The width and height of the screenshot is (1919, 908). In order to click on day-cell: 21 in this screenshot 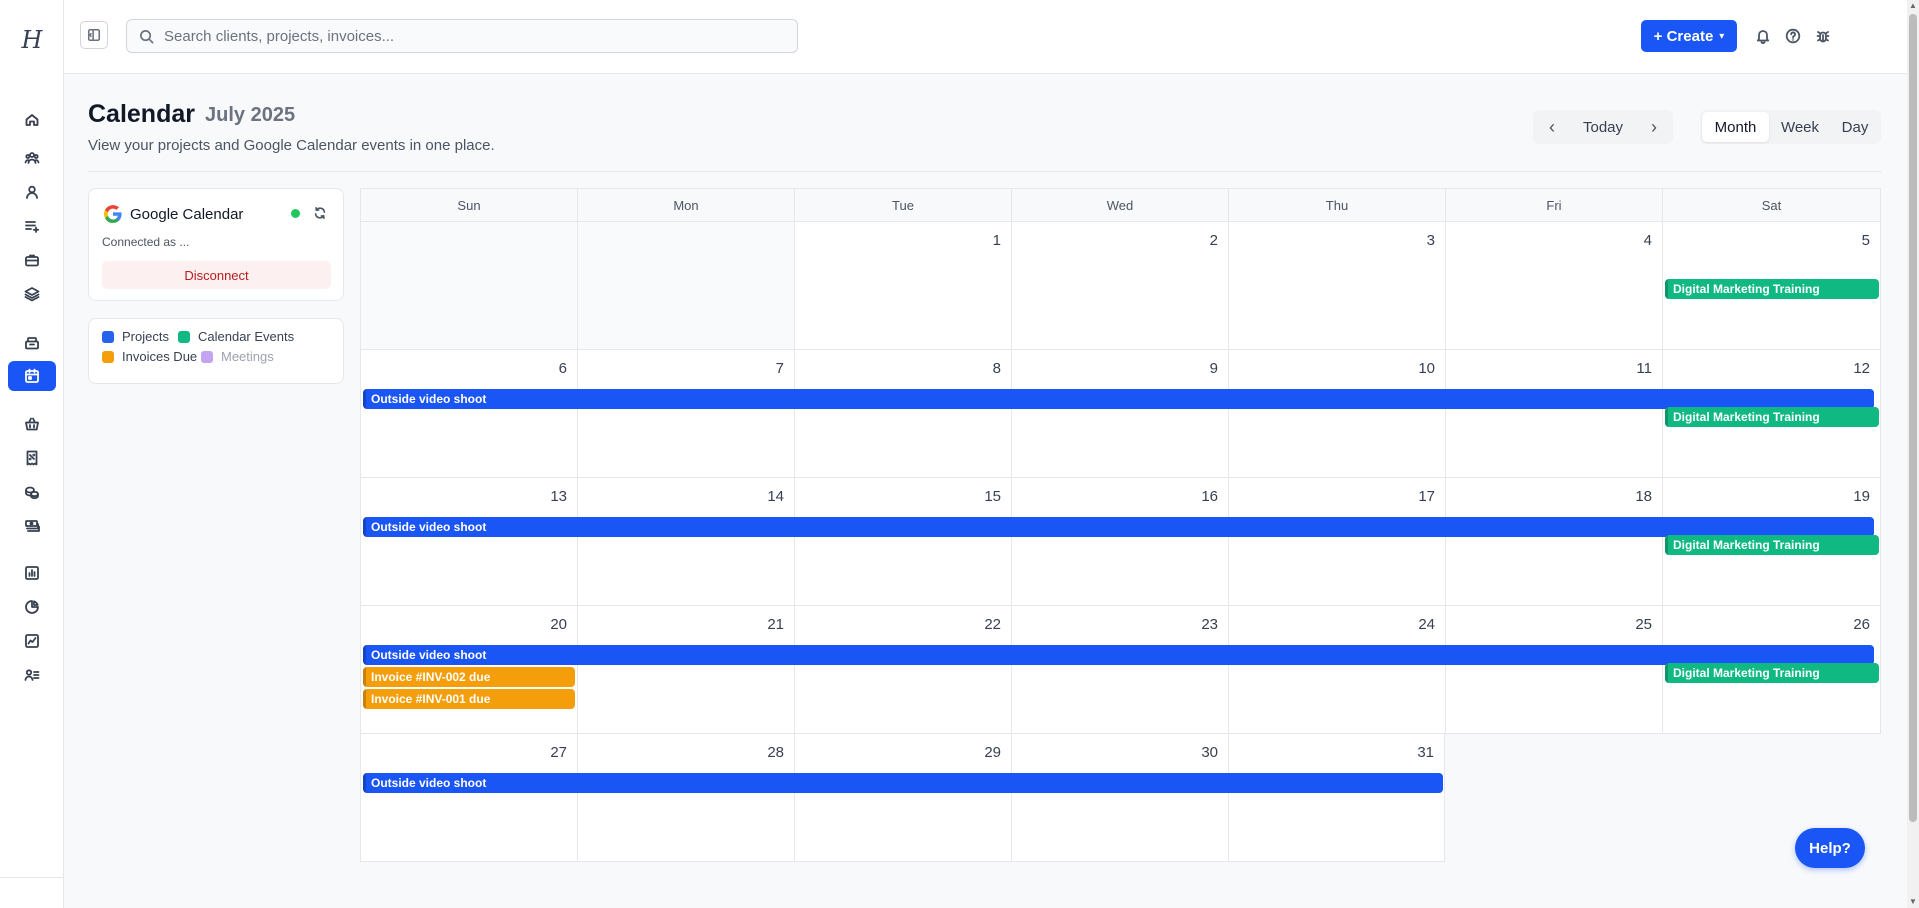, I will do `click(685, 670)`.